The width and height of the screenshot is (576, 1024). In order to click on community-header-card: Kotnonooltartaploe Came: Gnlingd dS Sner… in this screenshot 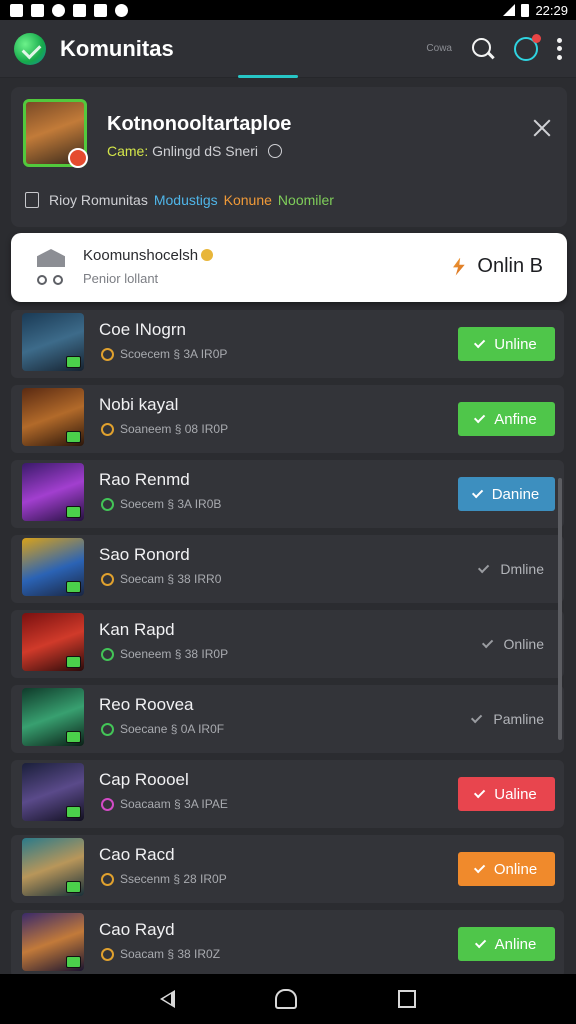, I will do `click(289, 157)`.